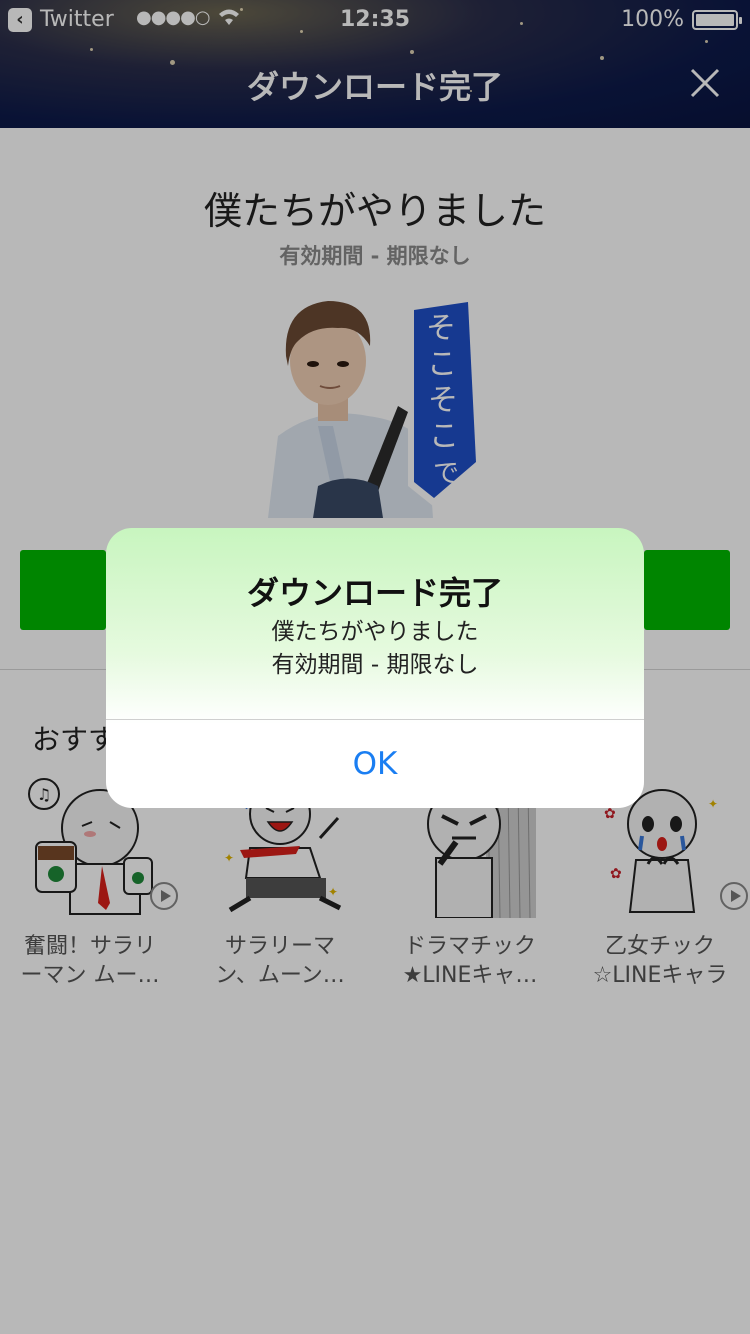 This screenshot has height=1334, width=750. I want to click on alert-title: ダウンロード完了, so click(374, 593).